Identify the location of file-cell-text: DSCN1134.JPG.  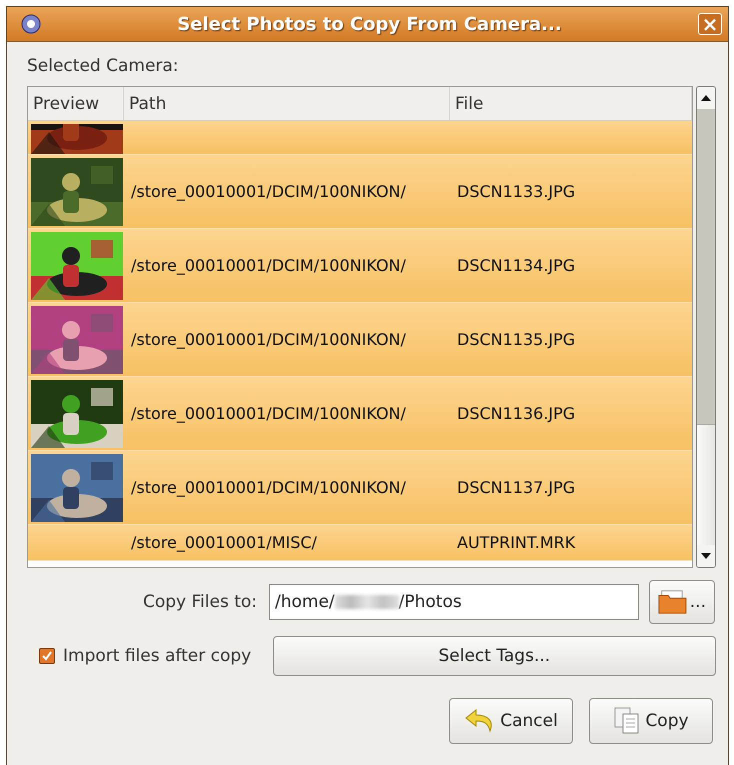
(516, 265).